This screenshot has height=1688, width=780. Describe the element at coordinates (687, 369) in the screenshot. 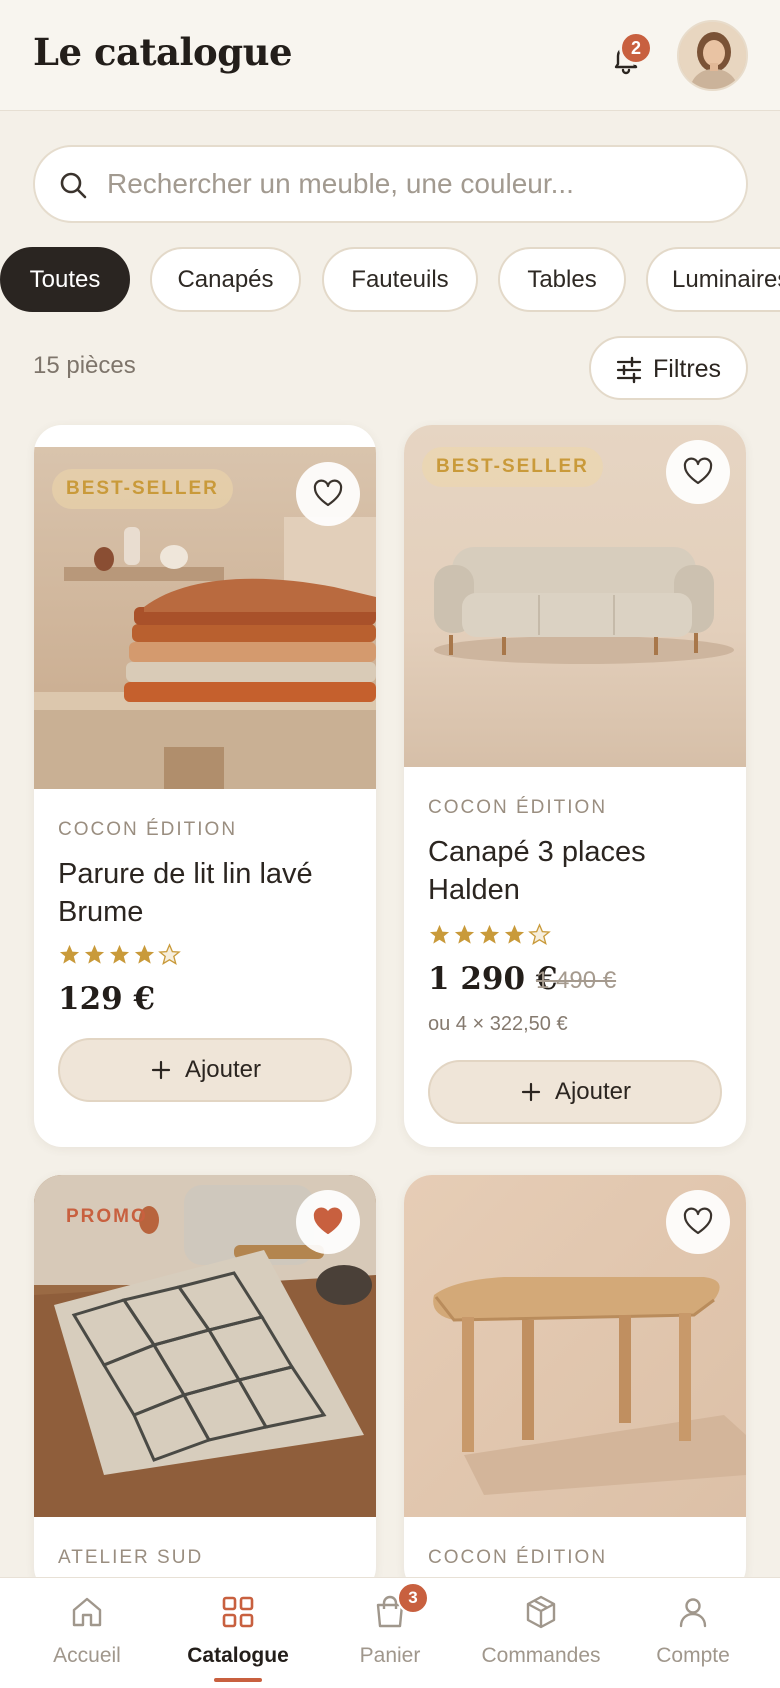

I see `filter-label: Filtres` at that location.